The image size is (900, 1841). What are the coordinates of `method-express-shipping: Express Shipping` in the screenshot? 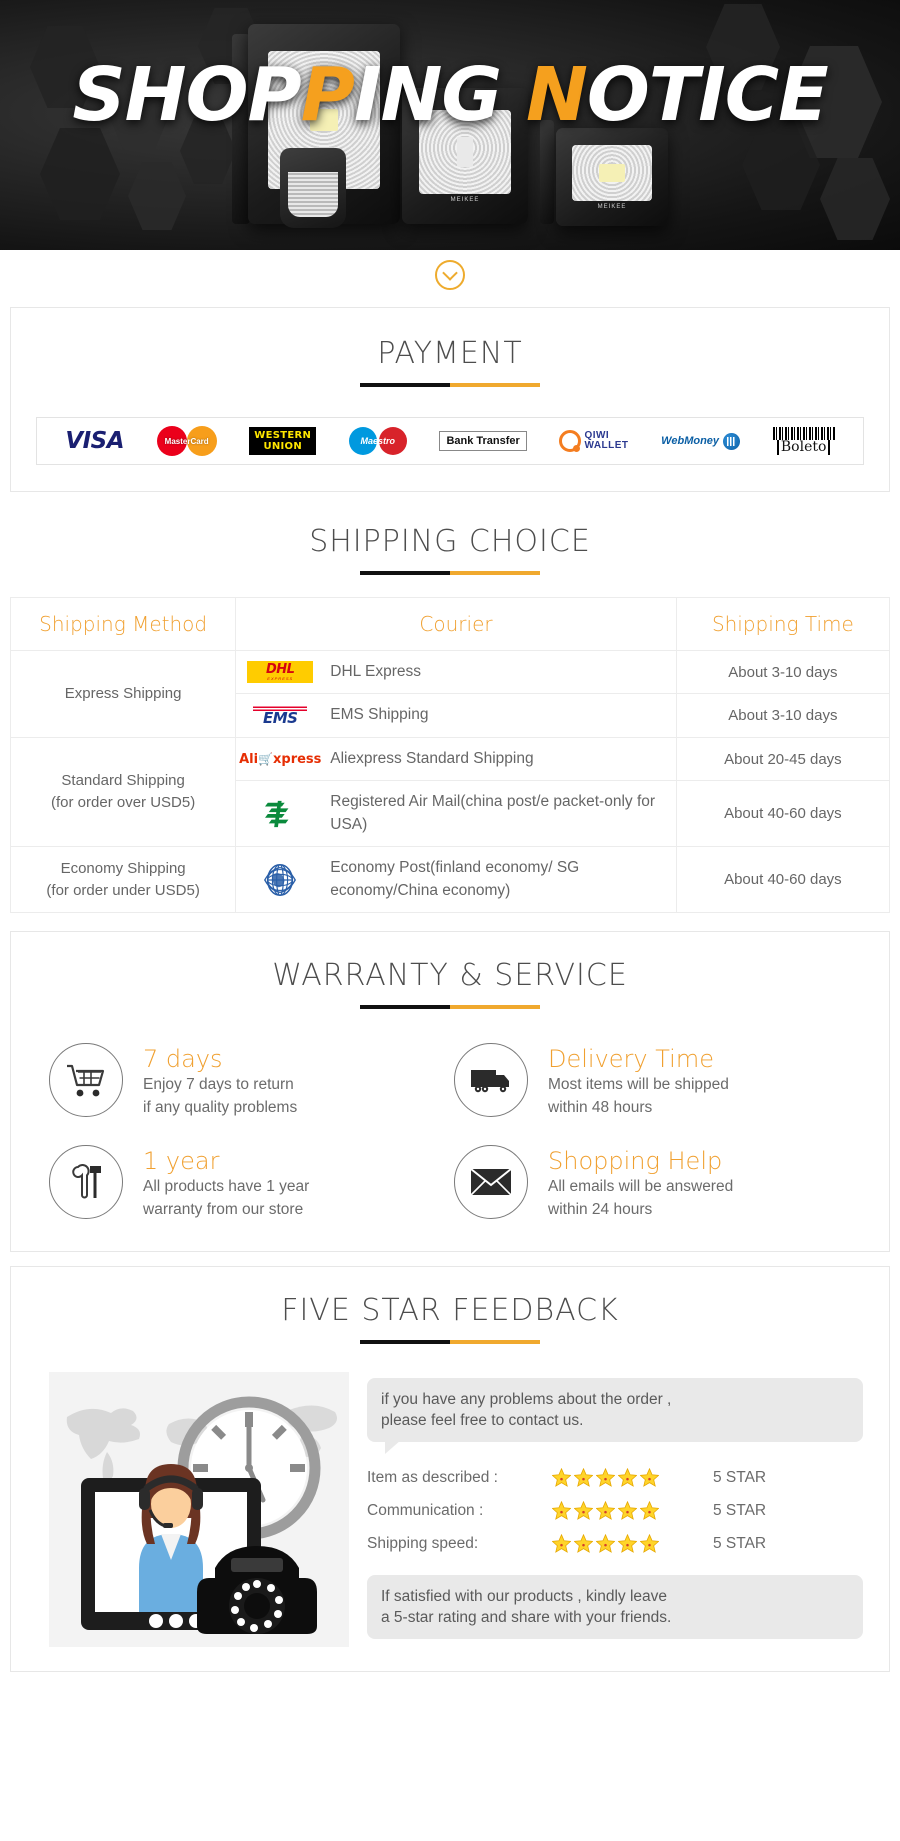 It's located at (123, 694).